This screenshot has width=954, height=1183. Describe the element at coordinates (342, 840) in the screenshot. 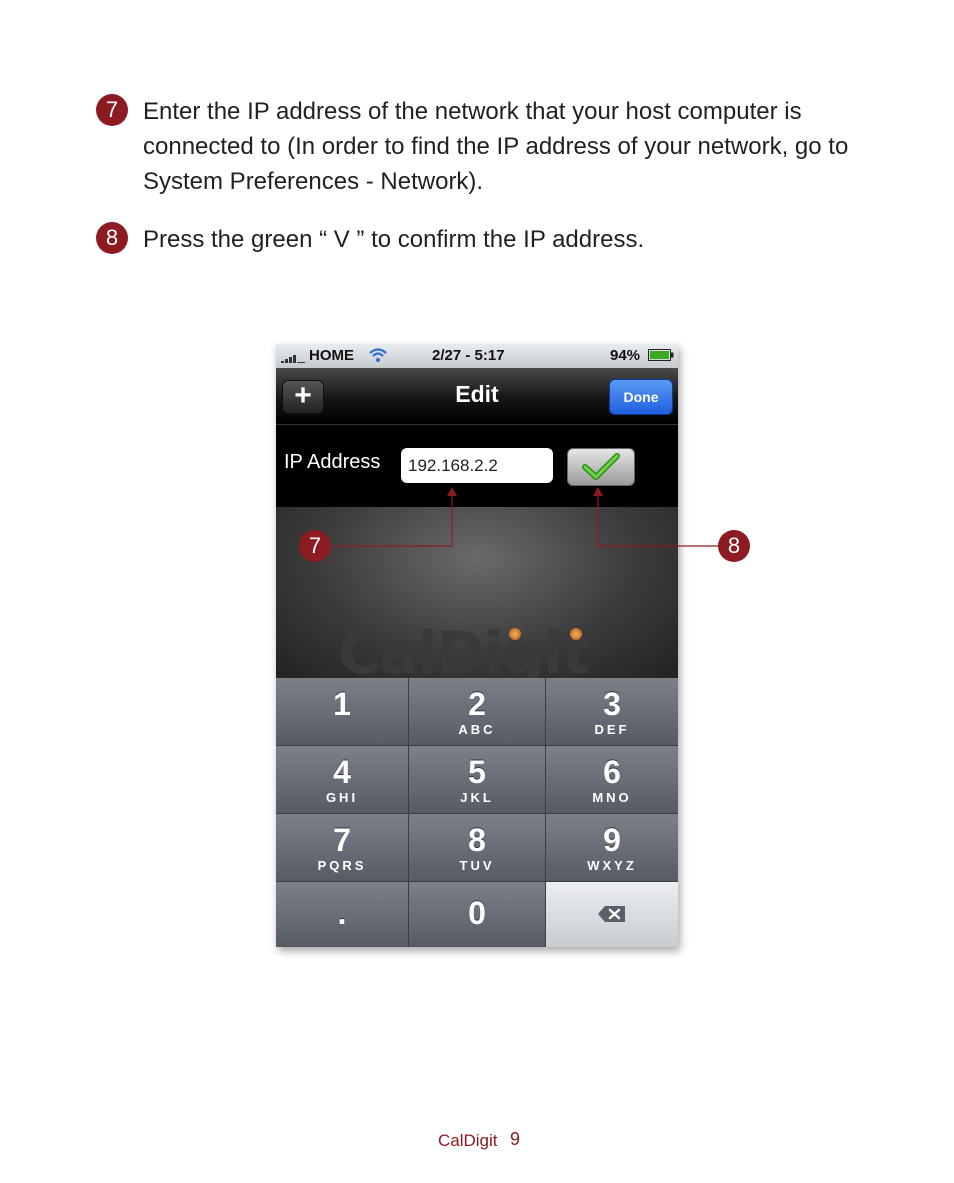

I see `key-digit: 7` at that location.